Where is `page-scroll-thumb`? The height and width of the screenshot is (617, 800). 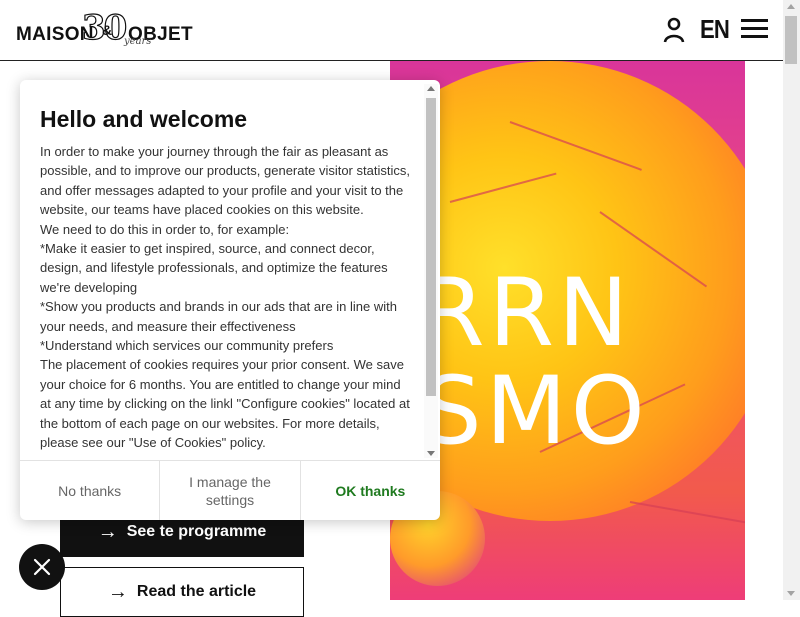 page-scroll-thumb is located at coordinates (791, 40).